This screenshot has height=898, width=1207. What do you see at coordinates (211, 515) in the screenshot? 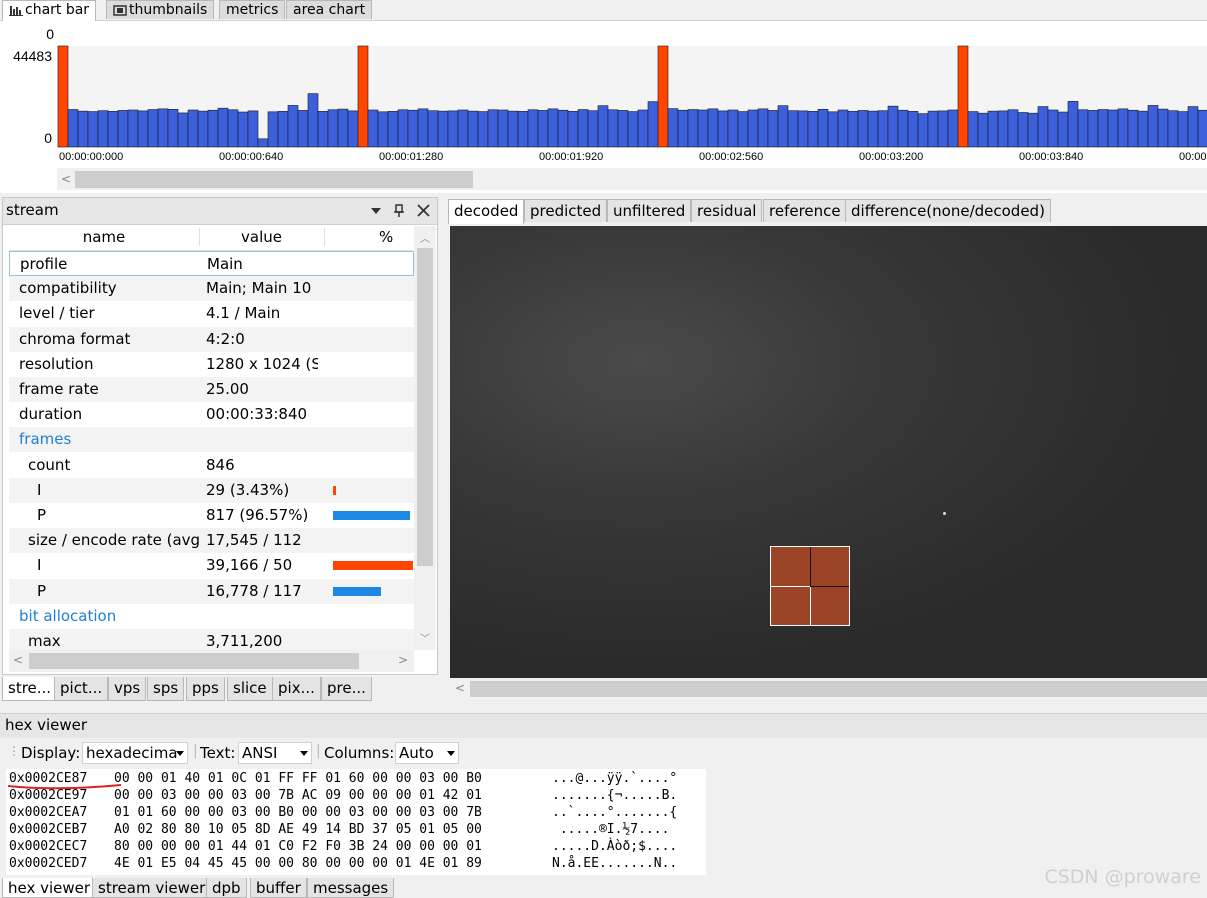
I see `table-row: P 817 (96.57%)` at bounding box center [211, 515].